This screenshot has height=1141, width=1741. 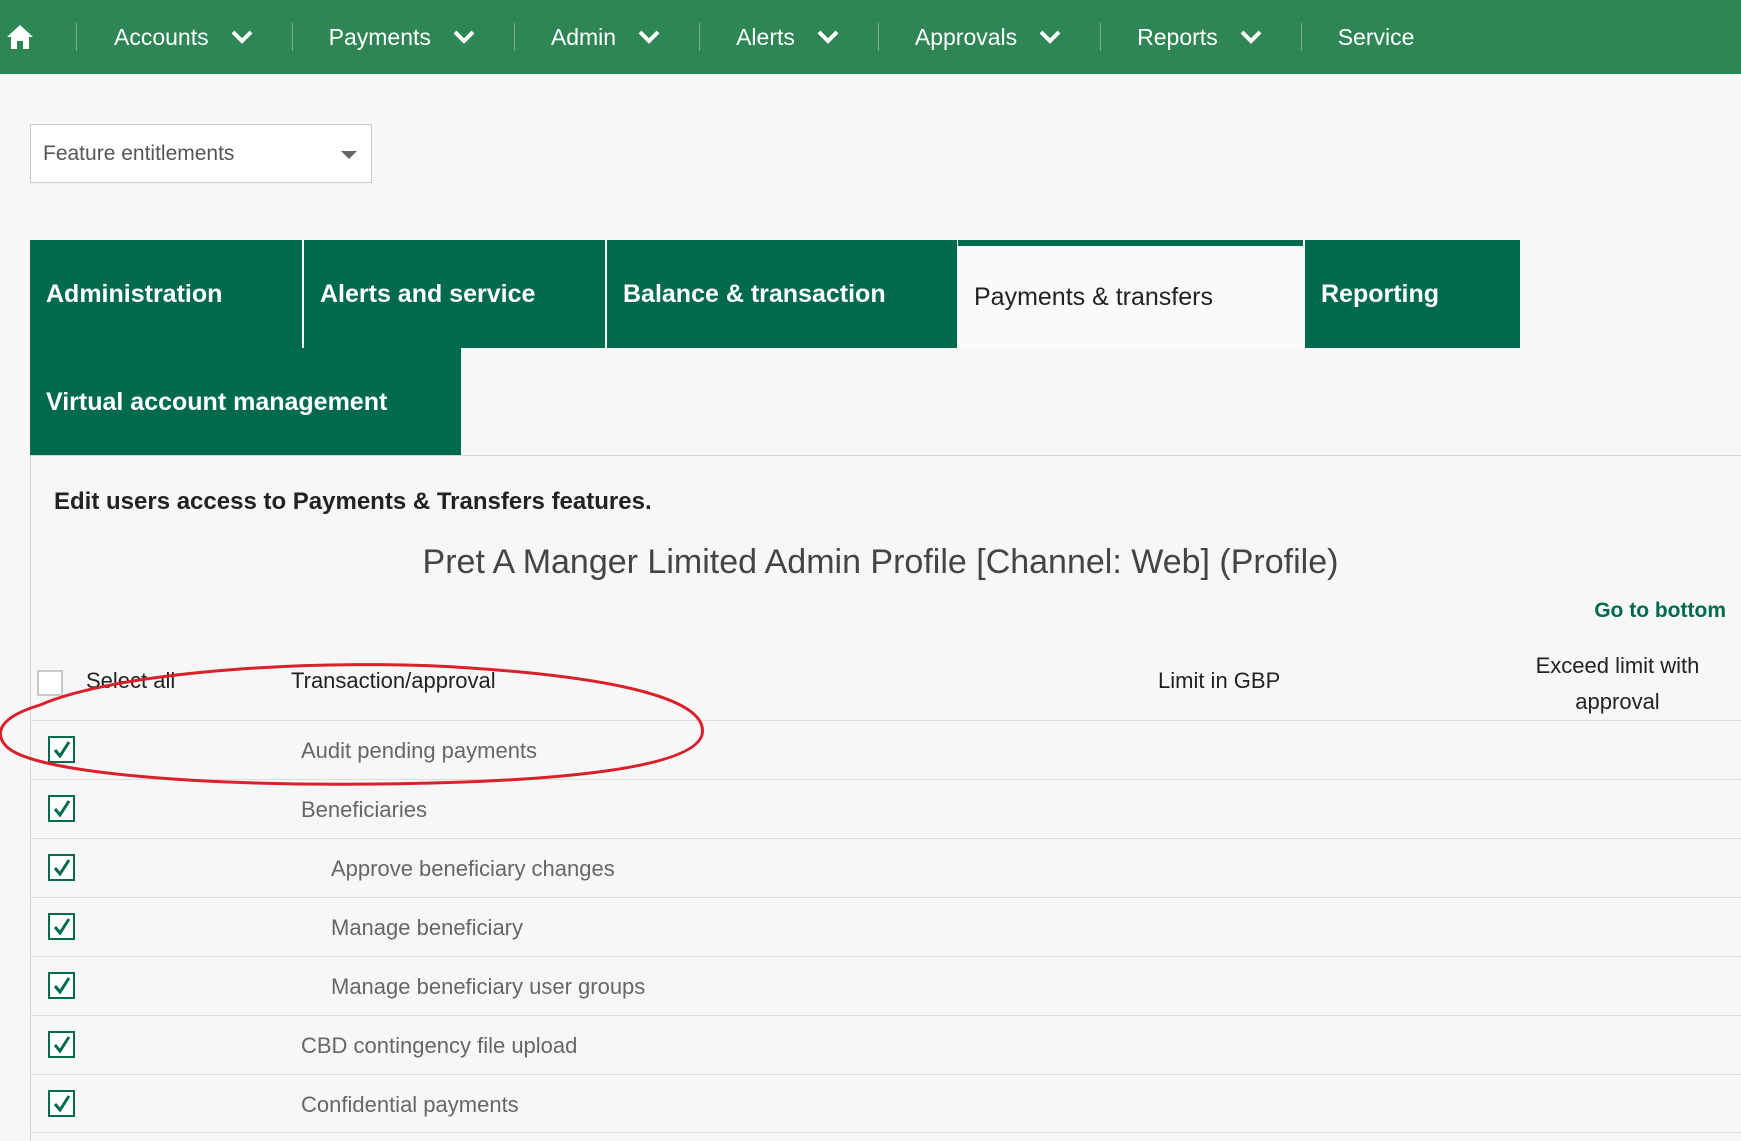 What do you see at coordinates (583, 36) in the screenshot?
I see `nav-admin-label: Admin` at bounding box center [583, 36].